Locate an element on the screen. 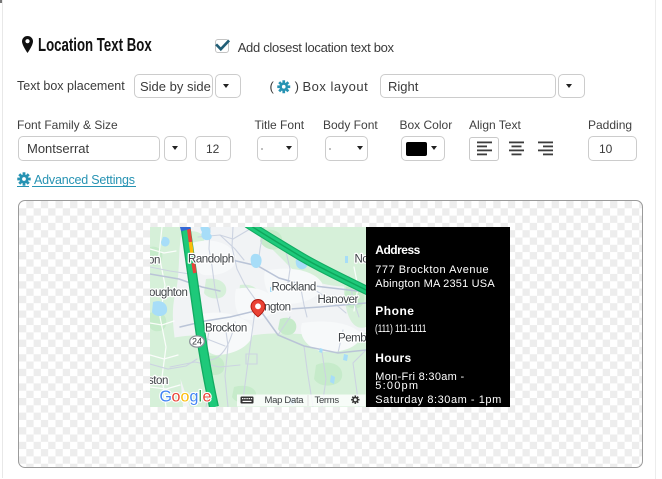 This screenshot has height=479, width=662. svg-text: Brockton is located at coordinates (226, 329).